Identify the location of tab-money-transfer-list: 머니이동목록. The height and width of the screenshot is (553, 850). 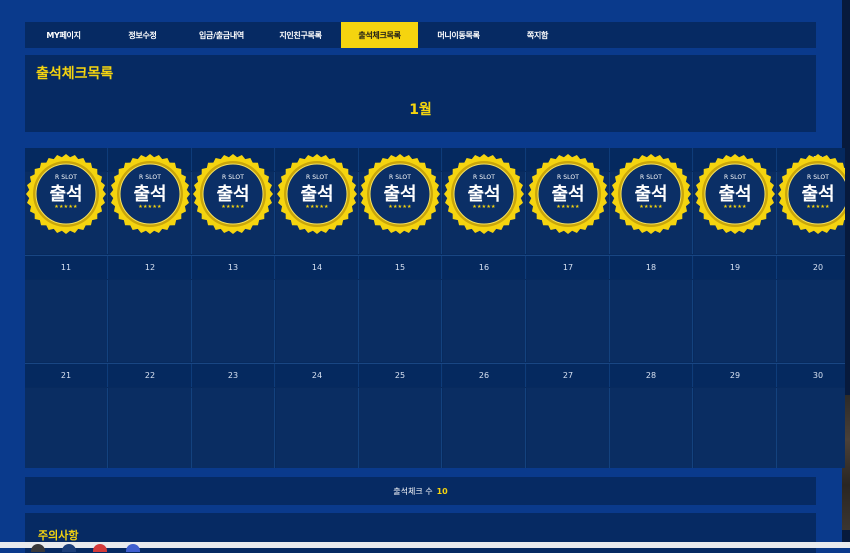
(458, 35).